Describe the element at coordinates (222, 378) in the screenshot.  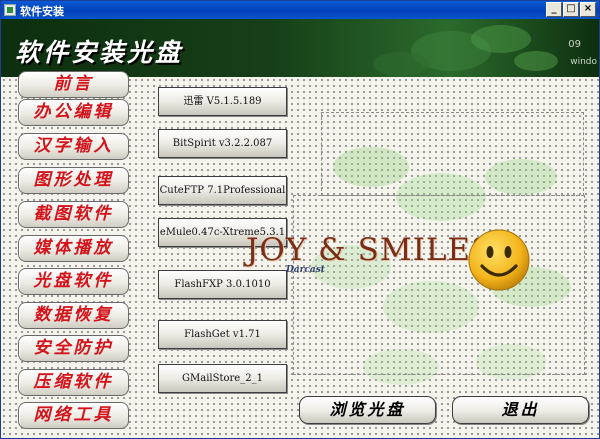
I see `software-button-gmailstore: GMailStore_2_1` at that location.